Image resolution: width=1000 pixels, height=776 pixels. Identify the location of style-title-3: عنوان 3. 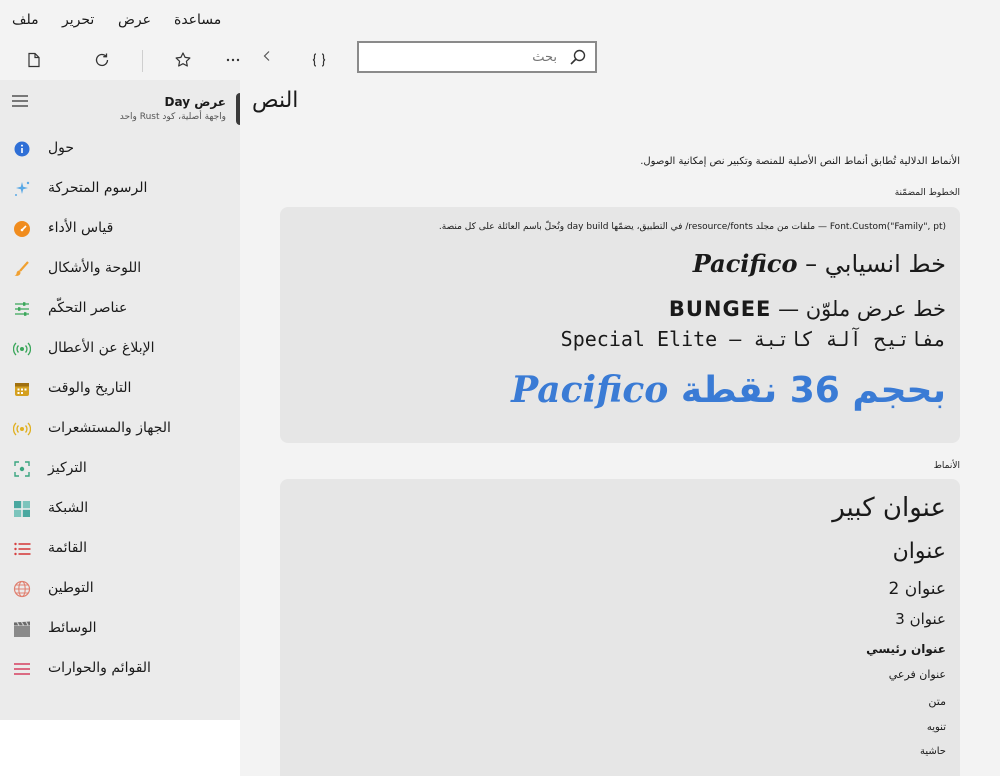
(920, 619).